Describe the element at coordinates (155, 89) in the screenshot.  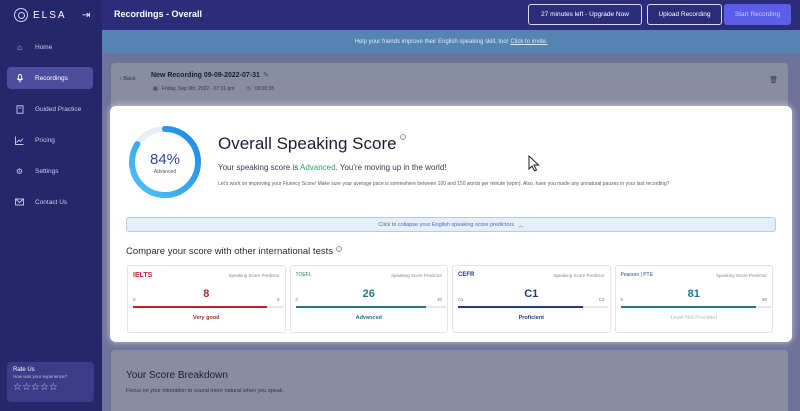
I see `calendar-icon: ▦` at that location.